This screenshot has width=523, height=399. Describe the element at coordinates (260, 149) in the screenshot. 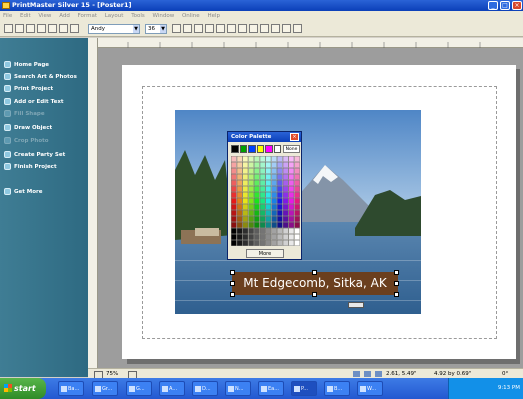

I see `swatch-yellow` at that location.